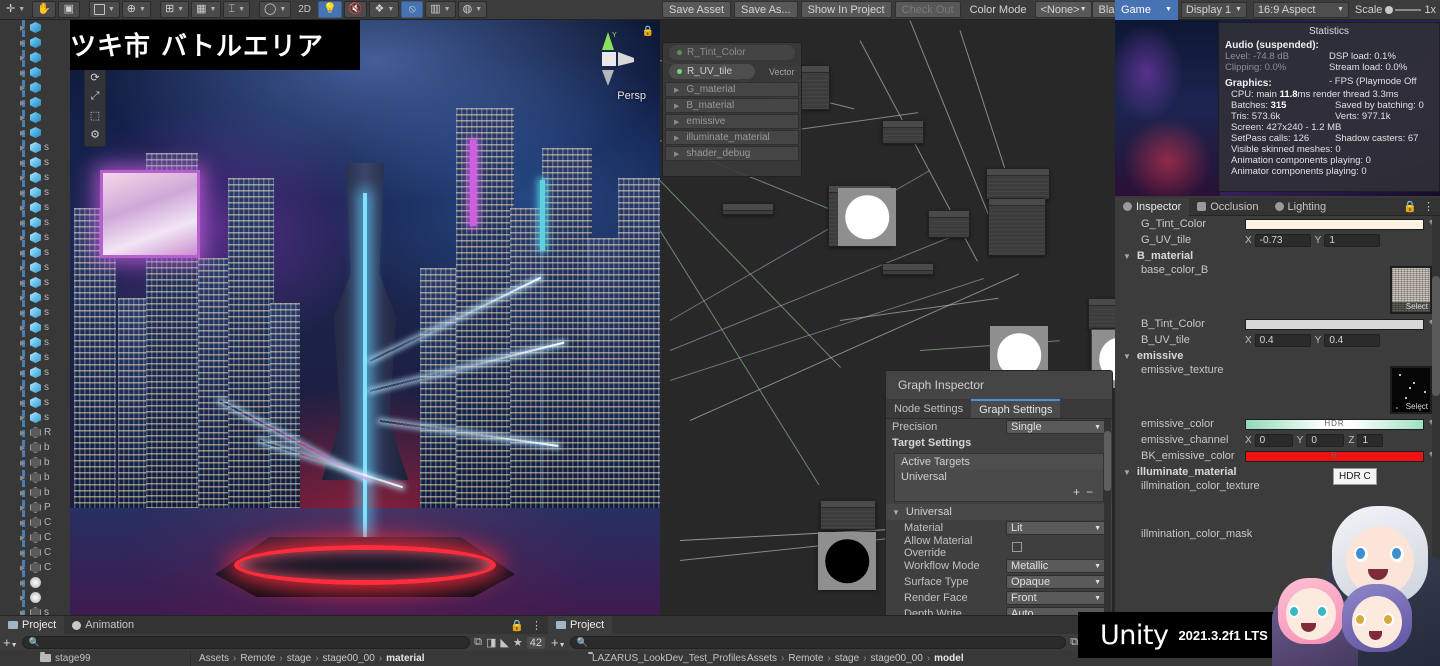 The width and height of the screenshot is (1440, 666). What do you see at coordinates (805, 658) in the screenshot?
I see `breadcrumb-item: Remote` at bounding box center [805, 658].